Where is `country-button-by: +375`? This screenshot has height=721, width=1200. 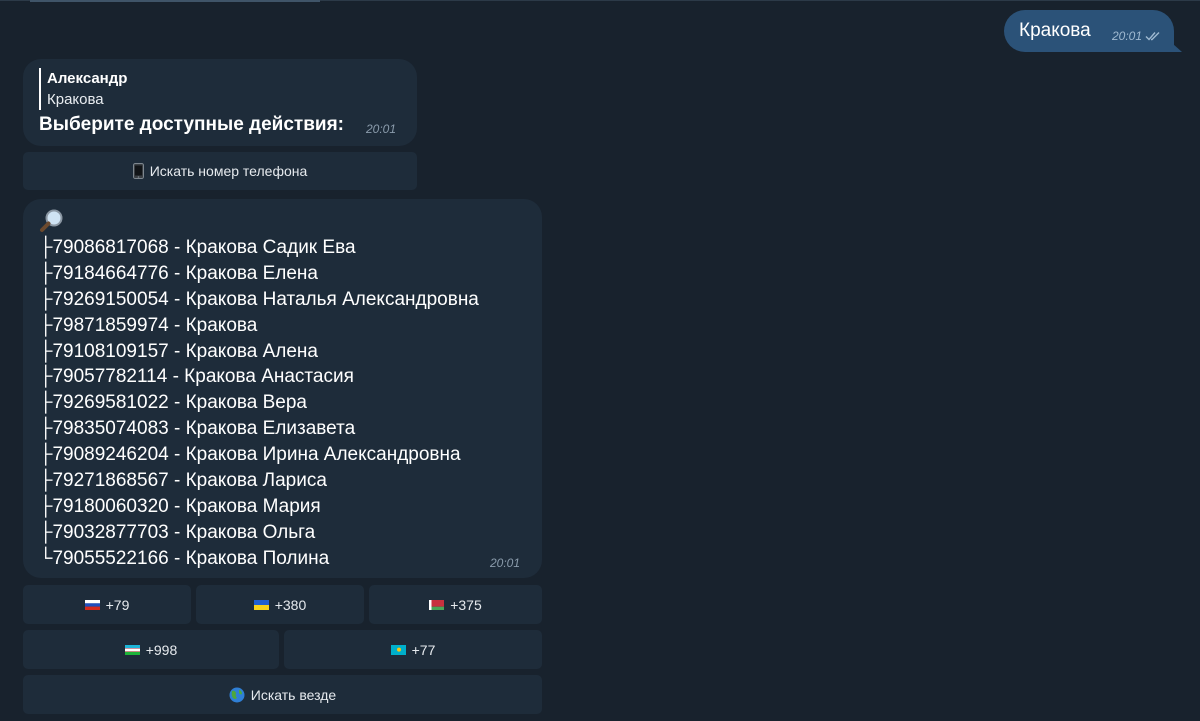 country-button-by: +375 is located at coordinates (455, 604).